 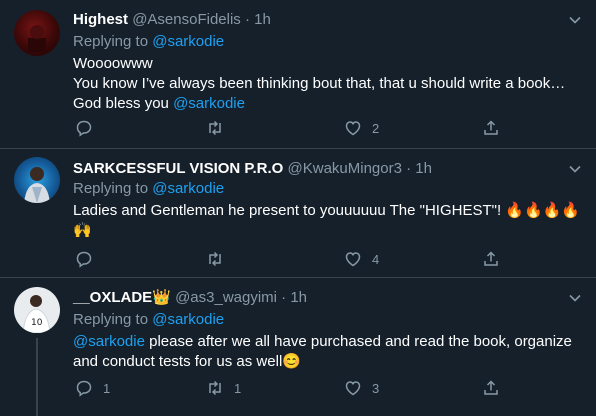 I want to click on tweet-actions: 1 1 3, so click(x=293, y=388).